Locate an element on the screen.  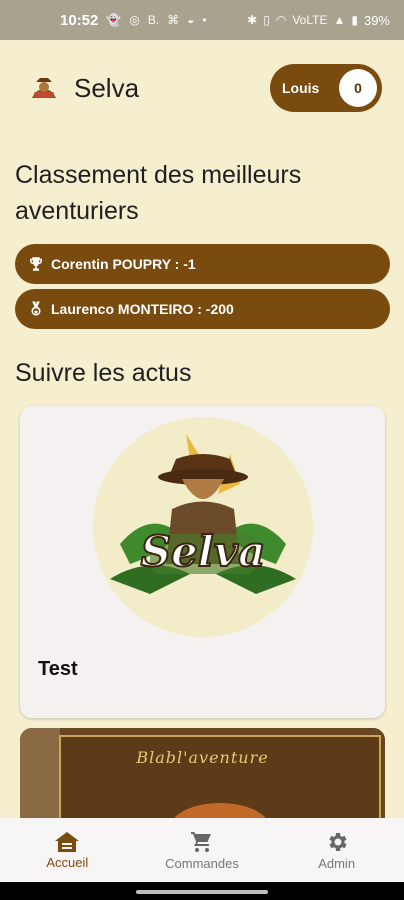
bluetooth-icon: ✱ is located at coordinates (252, 20).